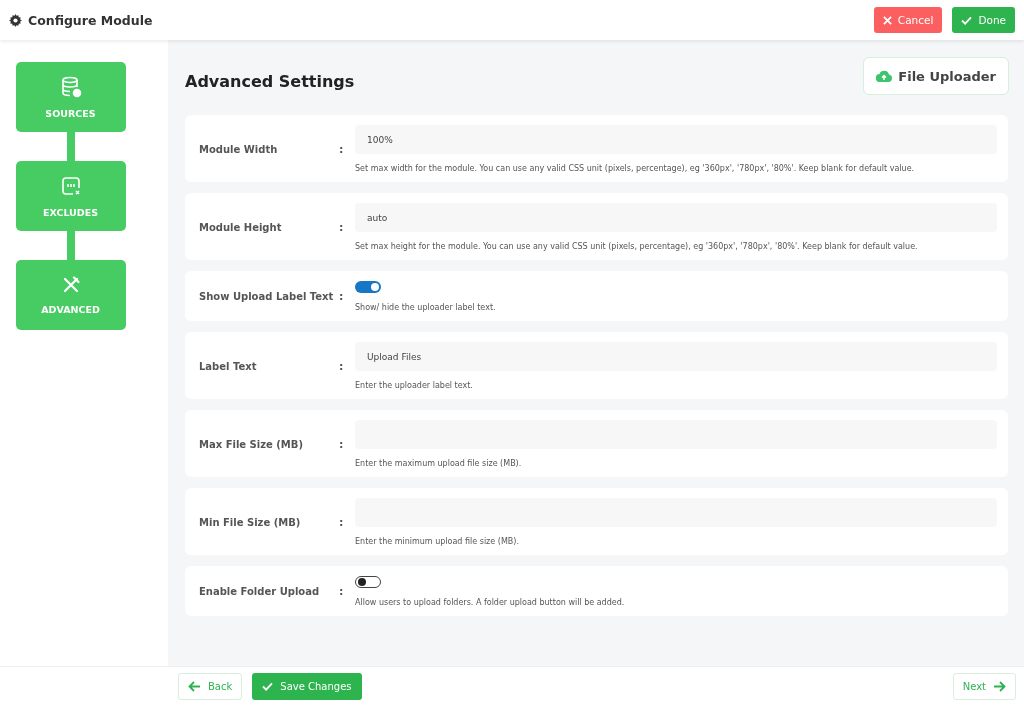 The width and height of the screenshot is (1024, 706). Describe the element at coordinates (983, 20) in the screenshot. I see `done-button: Done` at that location.